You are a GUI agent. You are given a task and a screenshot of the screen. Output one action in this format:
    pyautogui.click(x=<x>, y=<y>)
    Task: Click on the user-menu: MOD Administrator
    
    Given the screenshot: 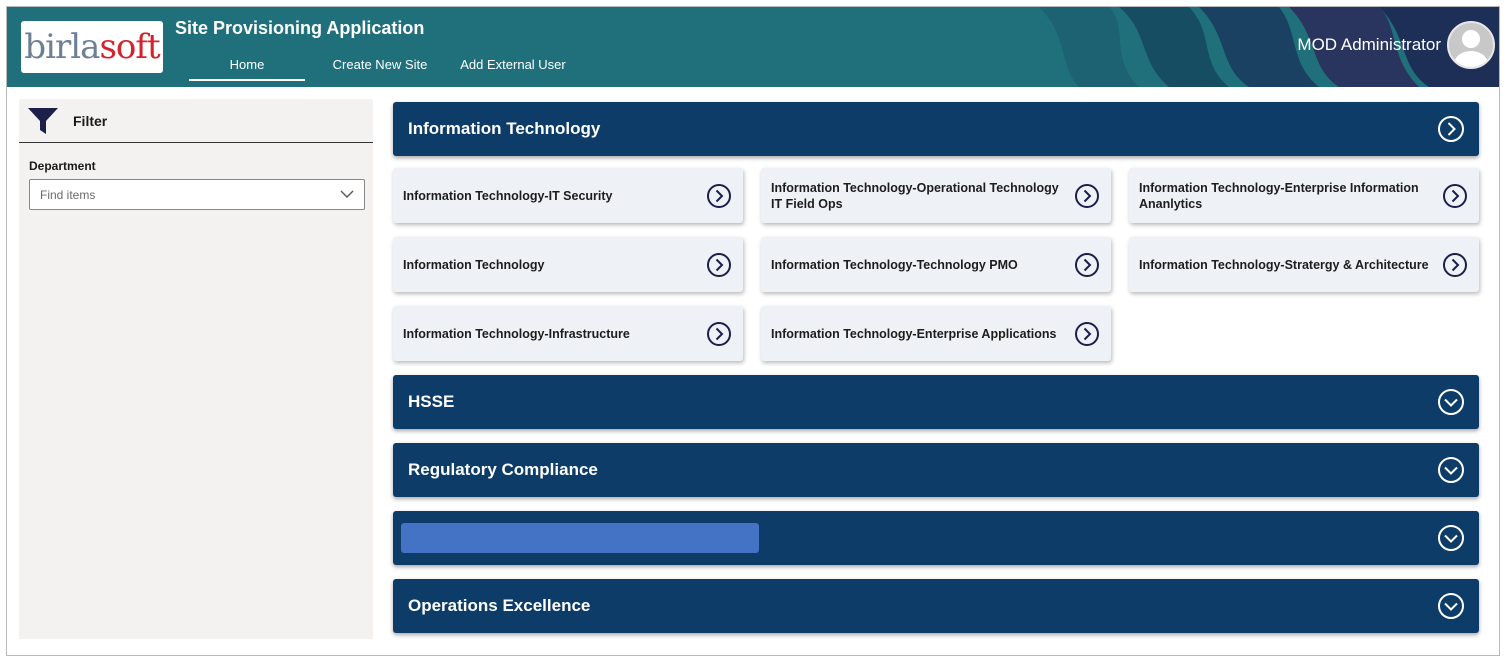 What is the action you would take?
    pyautogui.click(x=1396, y=45)
    